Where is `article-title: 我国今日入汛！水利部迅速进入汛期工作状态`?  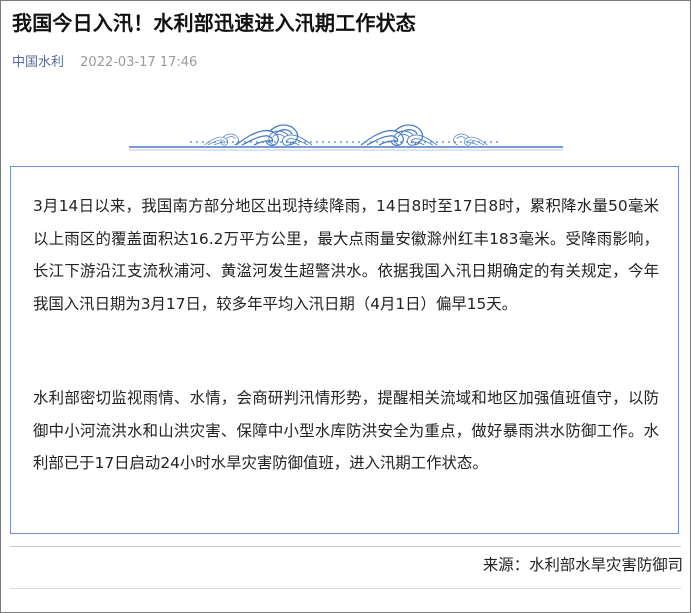 article-title: 我国今日入汛！水利部迅速进入汛期工作状态 is located at coordinates (214, 23).